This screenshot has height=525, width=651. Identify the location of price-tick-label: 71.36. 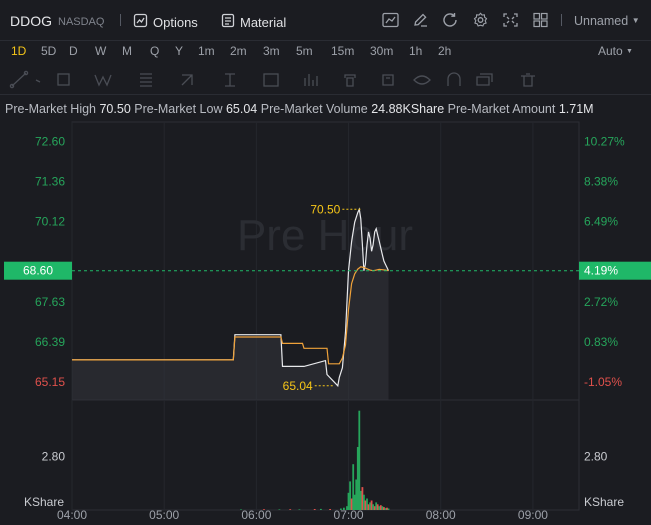
(50, 181).